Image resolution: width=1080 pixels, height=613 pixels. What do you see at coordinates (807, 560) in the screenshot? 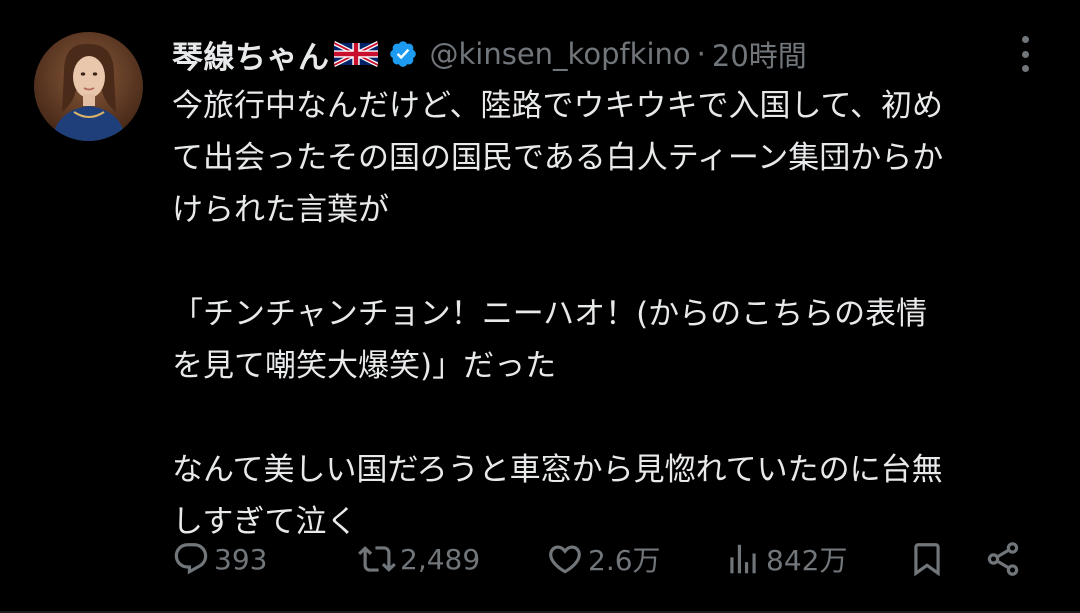
I see `views-count: 842万` at bounding box center [807, 560].